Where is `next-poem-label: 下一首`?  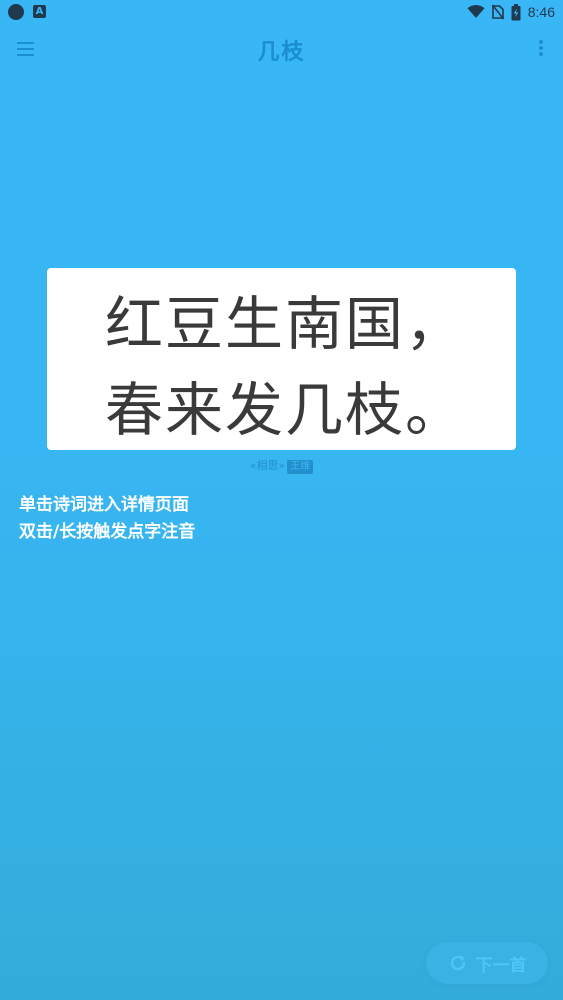 next-poem-label: 下一首 is located at coordinates (501, 965).